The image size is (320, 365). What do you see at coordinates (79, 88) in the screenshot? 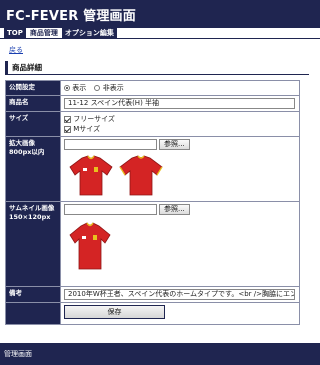
I see `status-option-show: 表示` at bounding box center [79, 88].